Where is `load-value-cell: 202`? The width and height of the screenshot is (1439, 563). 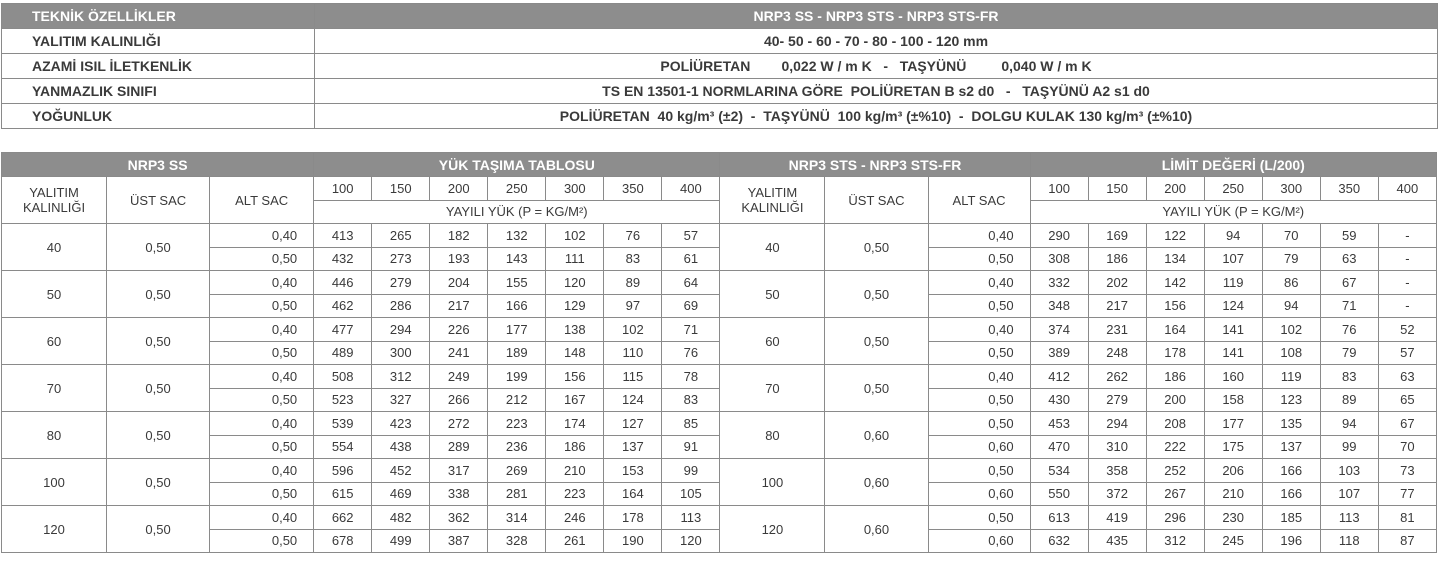 load-value-cell: 202 is located at coordinates (1117, 282).